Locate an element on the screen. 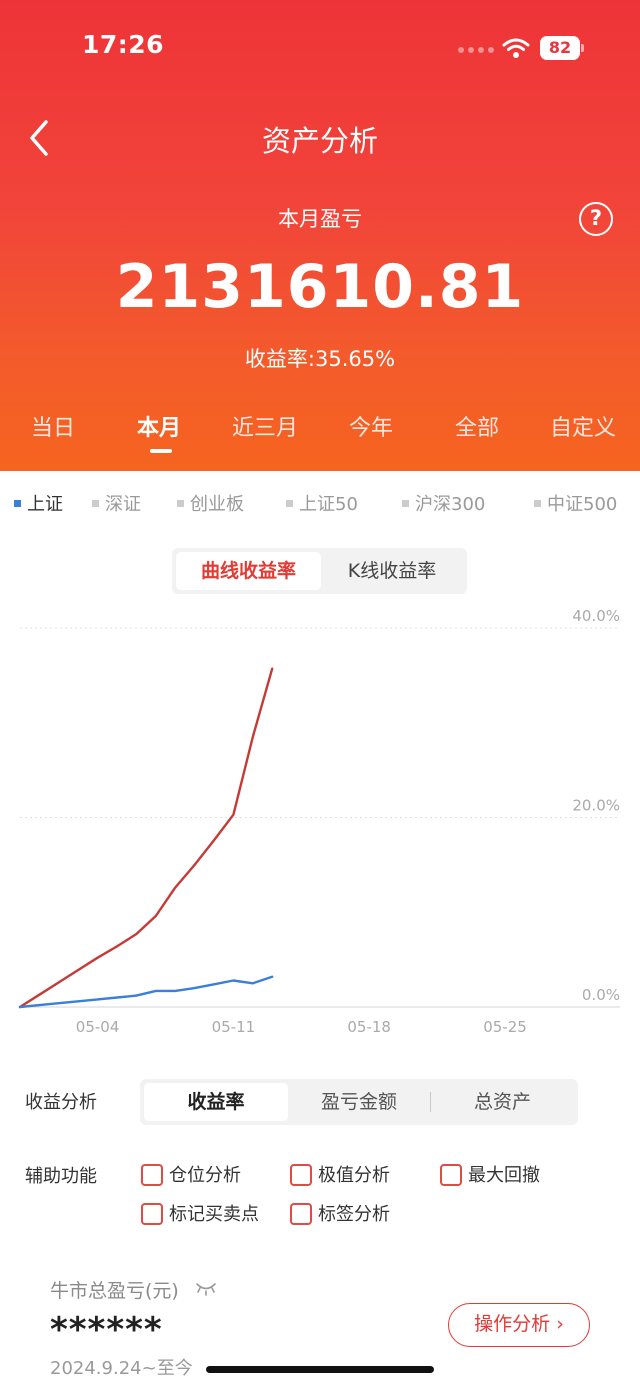 The height and width of the screenshot is (1388, 640). curve-return-button: 曲线收益率 is located at coordinates (248, 571).